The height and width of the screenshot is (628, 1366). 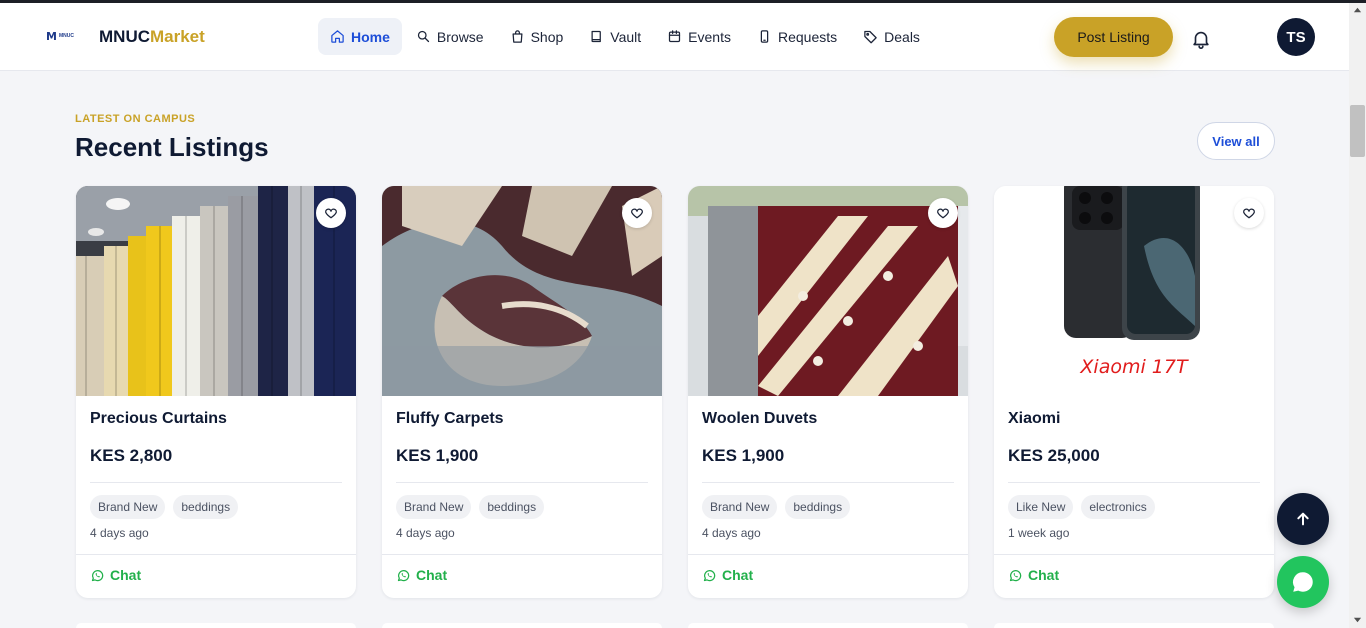 I want to click on nav-browse: Browse, so click(x=450, y=36).